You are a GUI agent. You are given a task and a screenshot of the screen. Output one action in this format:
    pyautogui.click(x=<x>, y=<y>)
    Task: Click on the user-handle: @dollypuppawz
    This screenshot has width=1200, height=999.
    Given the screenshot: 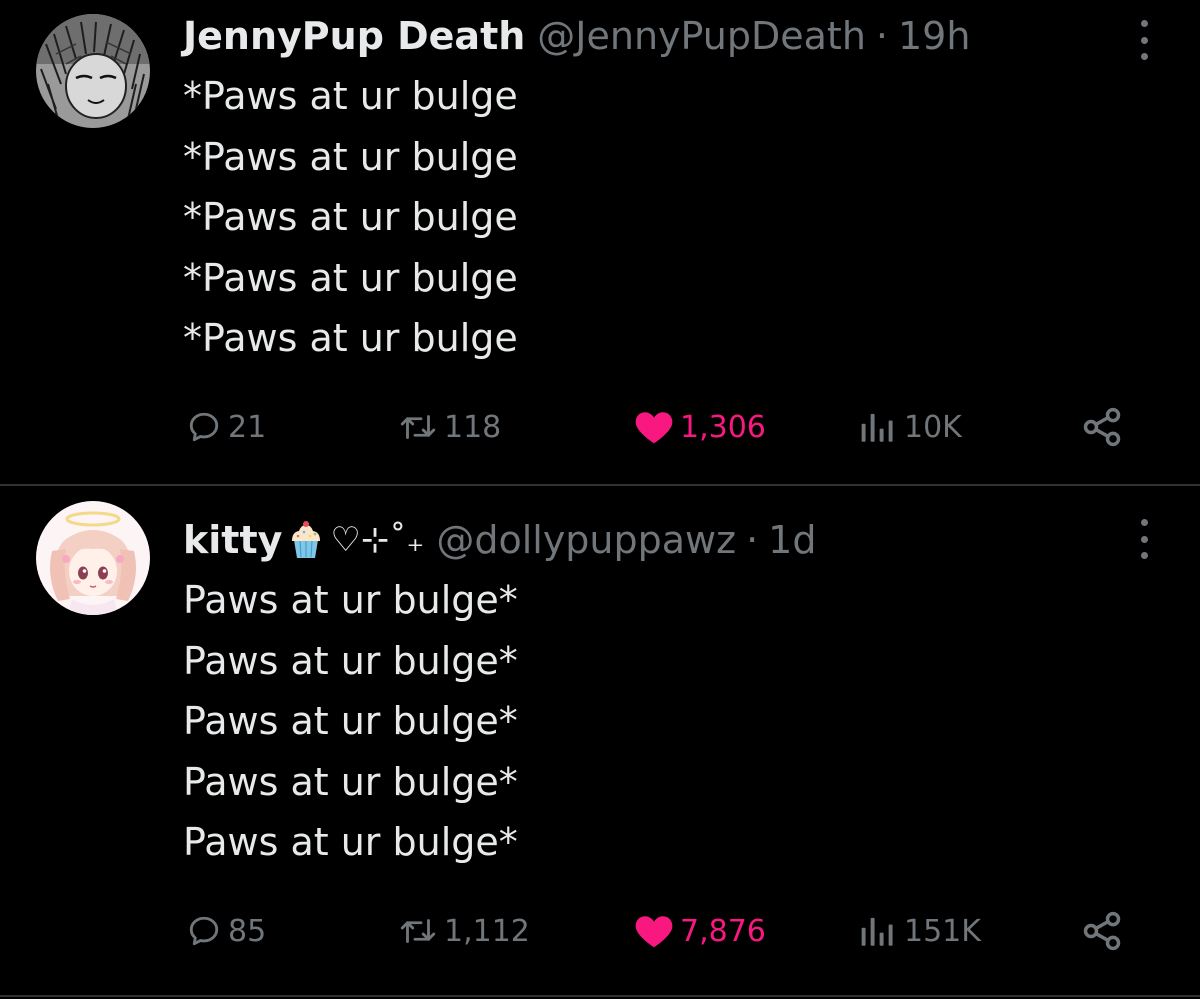 What is the action you would take?
    pyautogui.click(x=586, y=540)
    